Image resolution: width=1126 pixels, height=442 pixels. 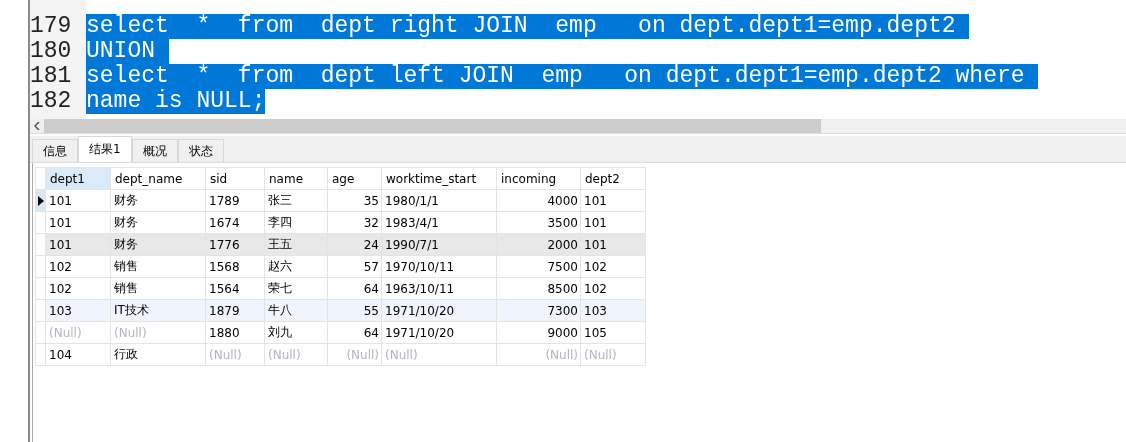 I want to click on table-row: 101 财务 1789 张三 35 1980/1/1 4000 101, so click(x=340, y=200).